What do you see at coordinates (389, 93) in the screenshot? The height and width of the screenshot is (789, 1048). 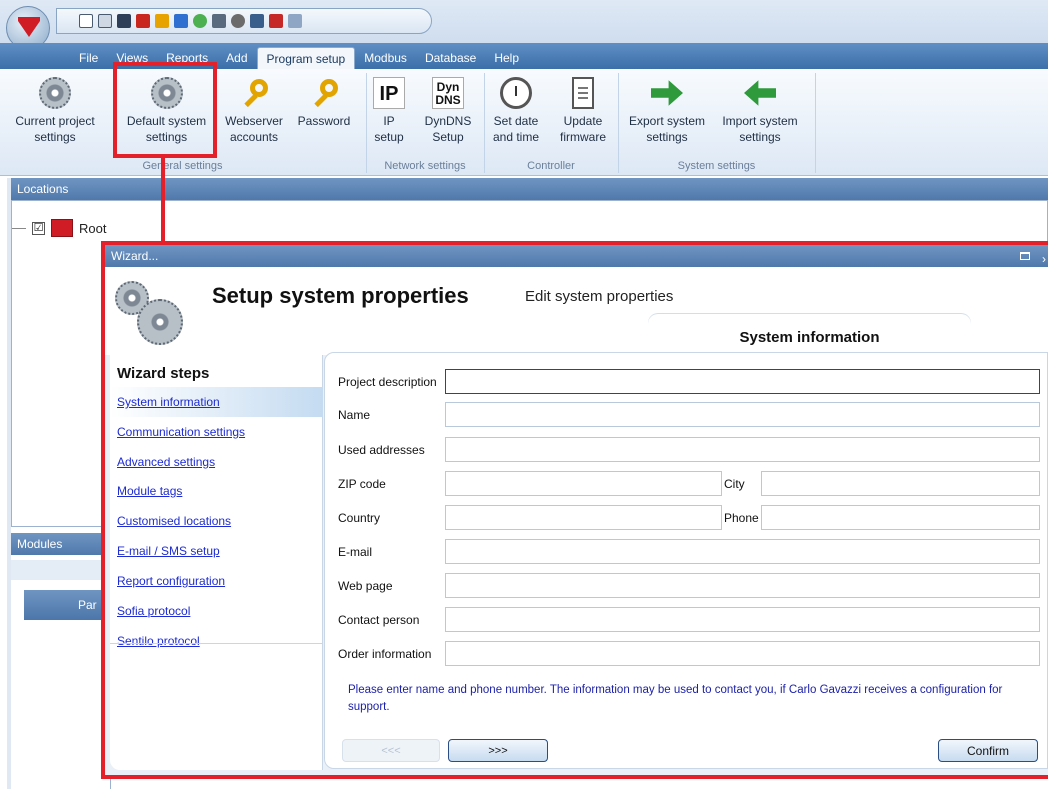 I see `ip-icon: IP` at bounding box center [389, 93].